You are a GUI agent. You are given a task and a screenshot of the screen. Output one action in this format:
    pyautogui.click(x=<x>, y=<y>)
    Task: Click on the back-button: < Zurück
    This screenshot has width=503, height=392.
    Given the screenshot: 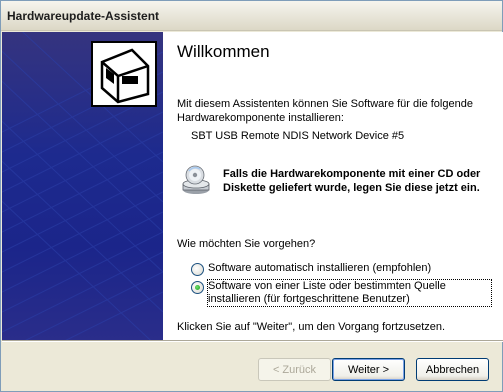 What is the action you would take?
    pyautogui.click(x=294, y=369)
    